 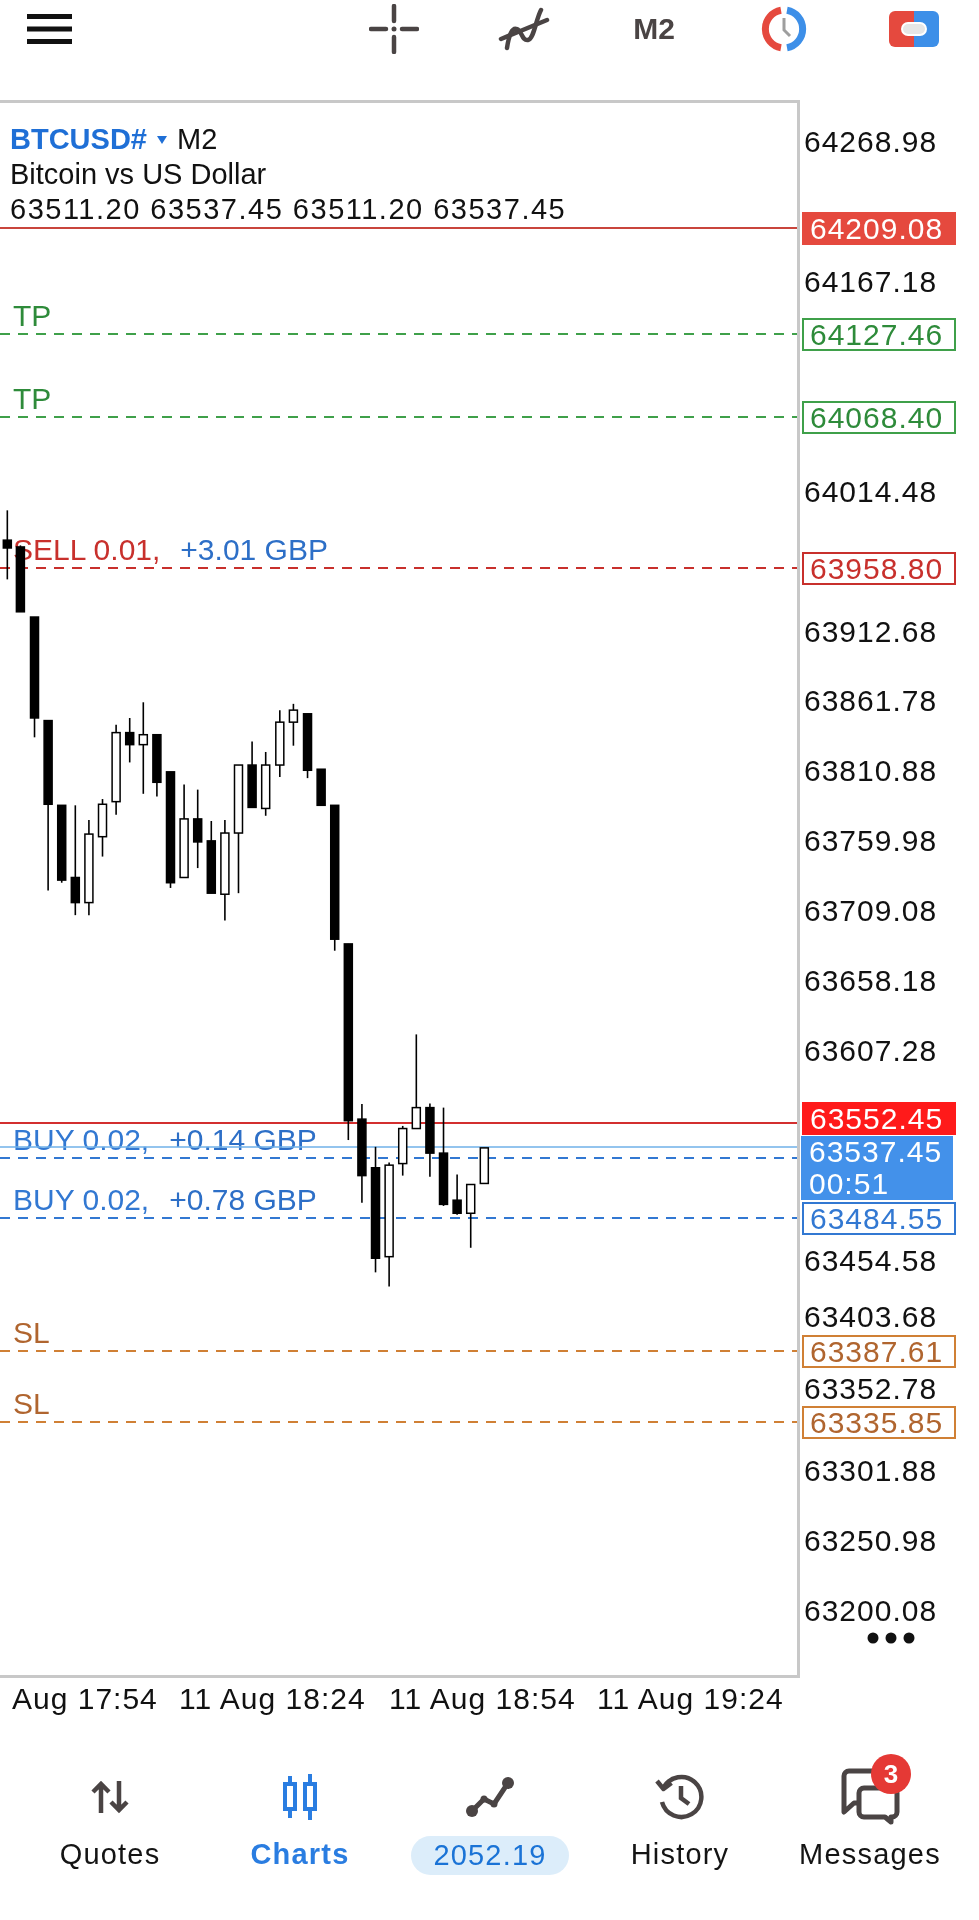 I want to click on price-axis-label: 63403.68, so click(x=871, y=1316).